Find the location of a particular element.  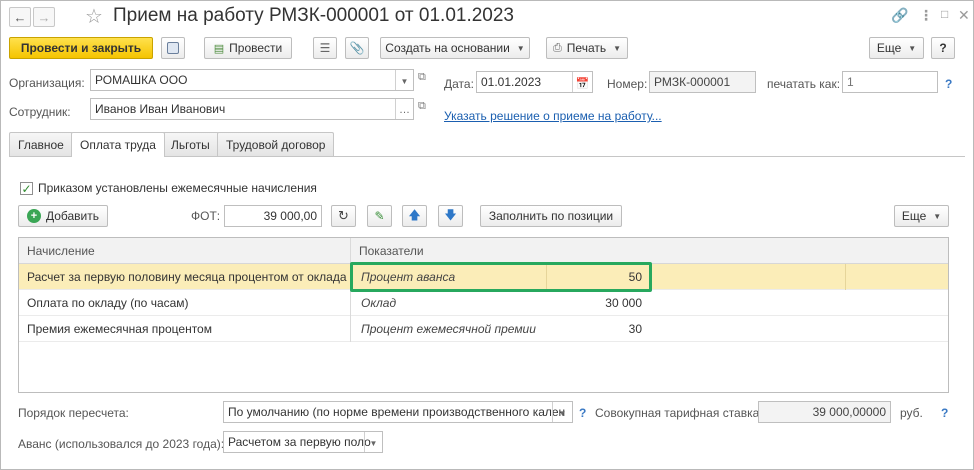

number-field: РМЗК-000001 is located at coordinates (702, 82).